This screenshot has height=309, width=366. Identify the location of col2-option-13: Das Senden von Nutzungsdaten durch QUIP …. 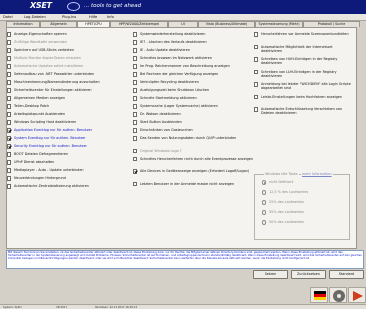
(193, 142).